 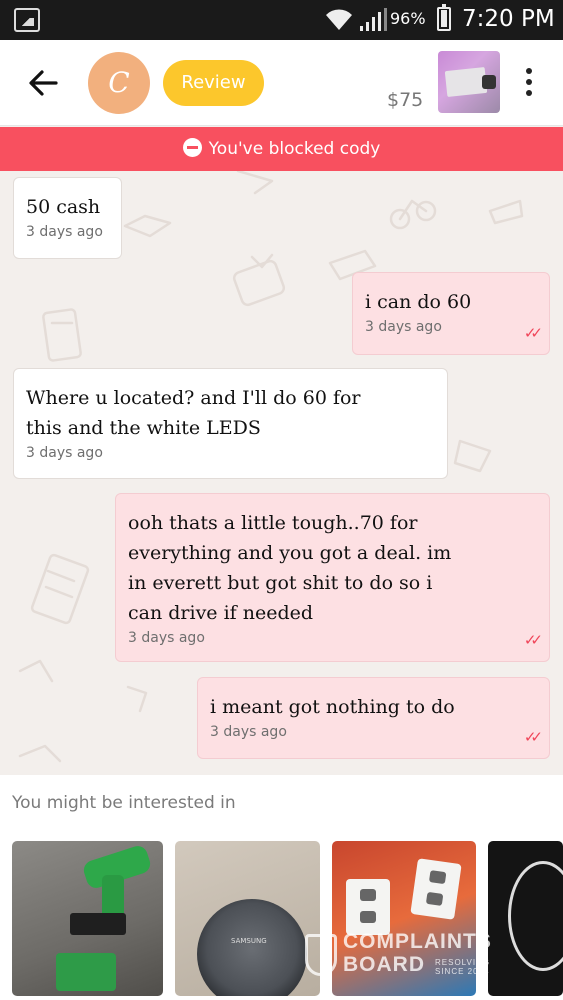 What do you see at coordinates (451, 313) in the screenshot?
I see `message-bubble-outgoing: i can do 60 3 days ago ✓✓` at bounding box center [451, 313].